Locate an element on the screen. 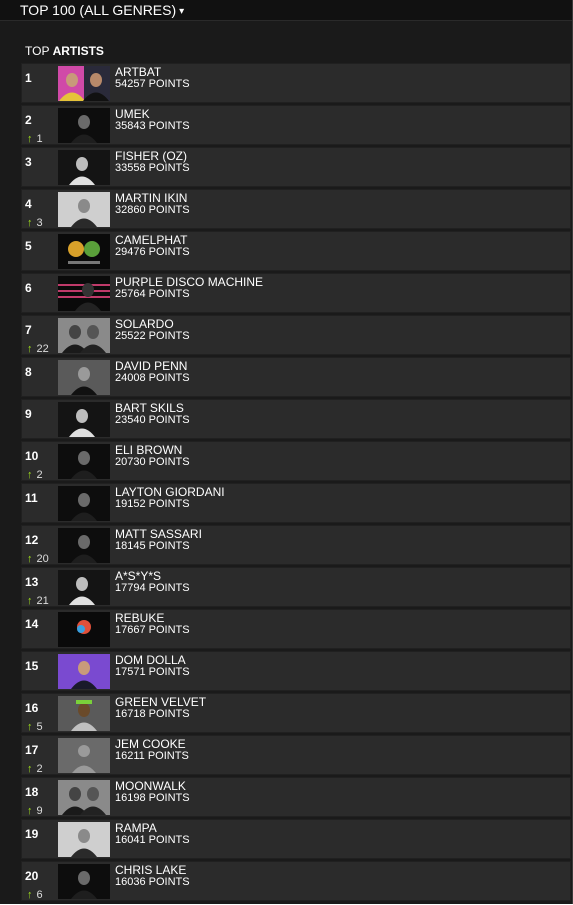 The height and width of the screenshot is (905, 573). artist-row: 10 ↑ 2 ELI BROWN 20730 POINTS is located at coordinates (296, 461).